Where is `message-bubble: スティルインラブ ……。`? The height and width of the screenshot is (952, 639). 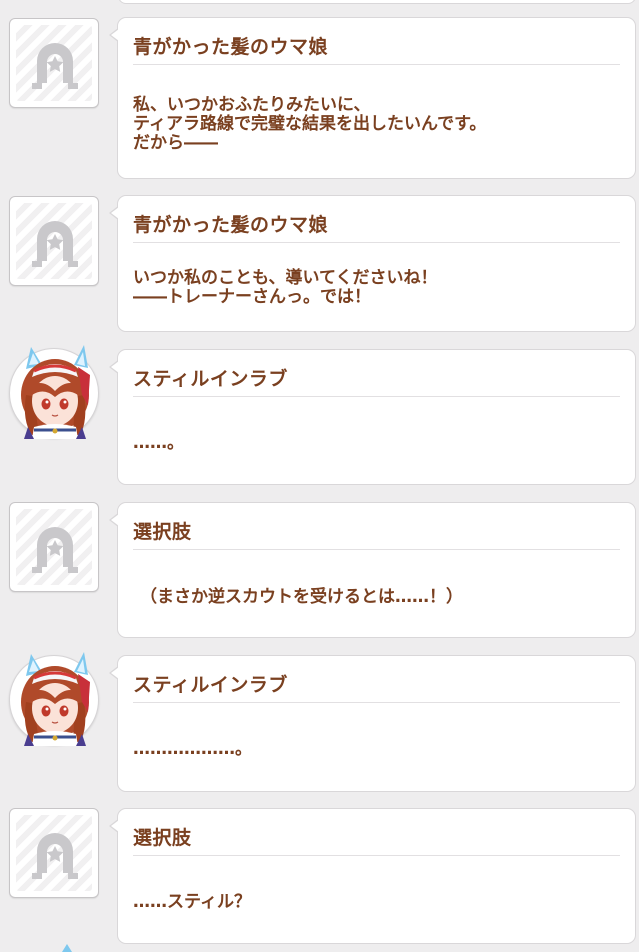 message-bubble: スティルインラブ ……。 is located at coordinates (372, 417).